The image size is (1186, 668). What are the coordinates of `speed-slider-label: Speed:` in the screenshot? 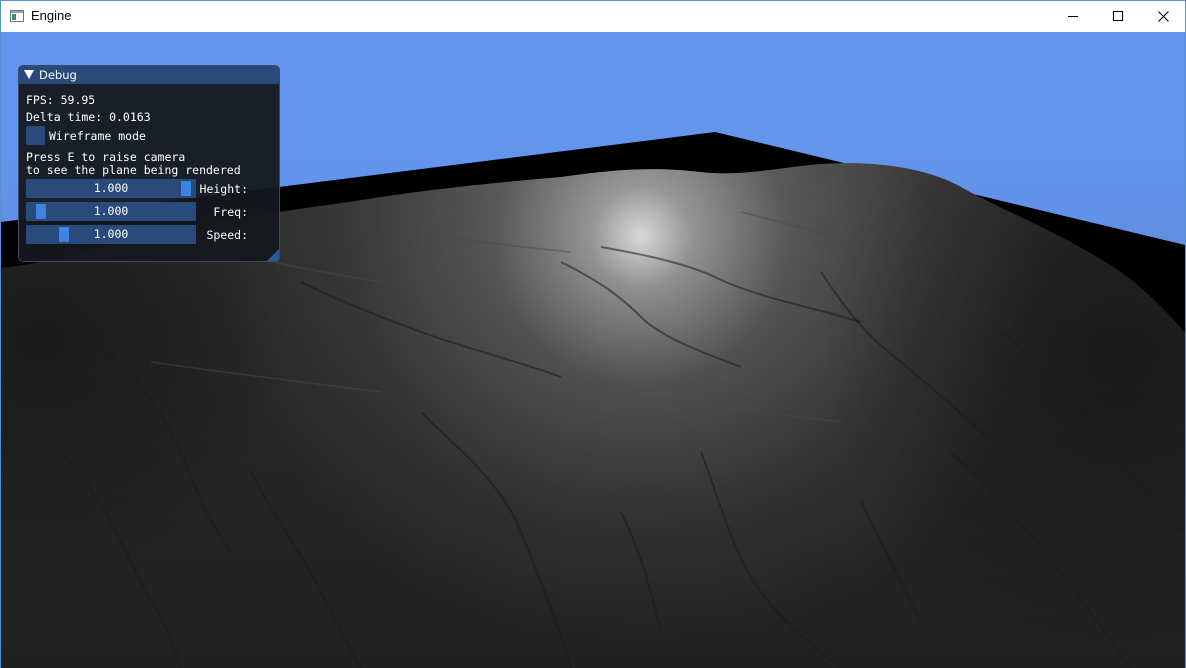 It's located at (227, 235).